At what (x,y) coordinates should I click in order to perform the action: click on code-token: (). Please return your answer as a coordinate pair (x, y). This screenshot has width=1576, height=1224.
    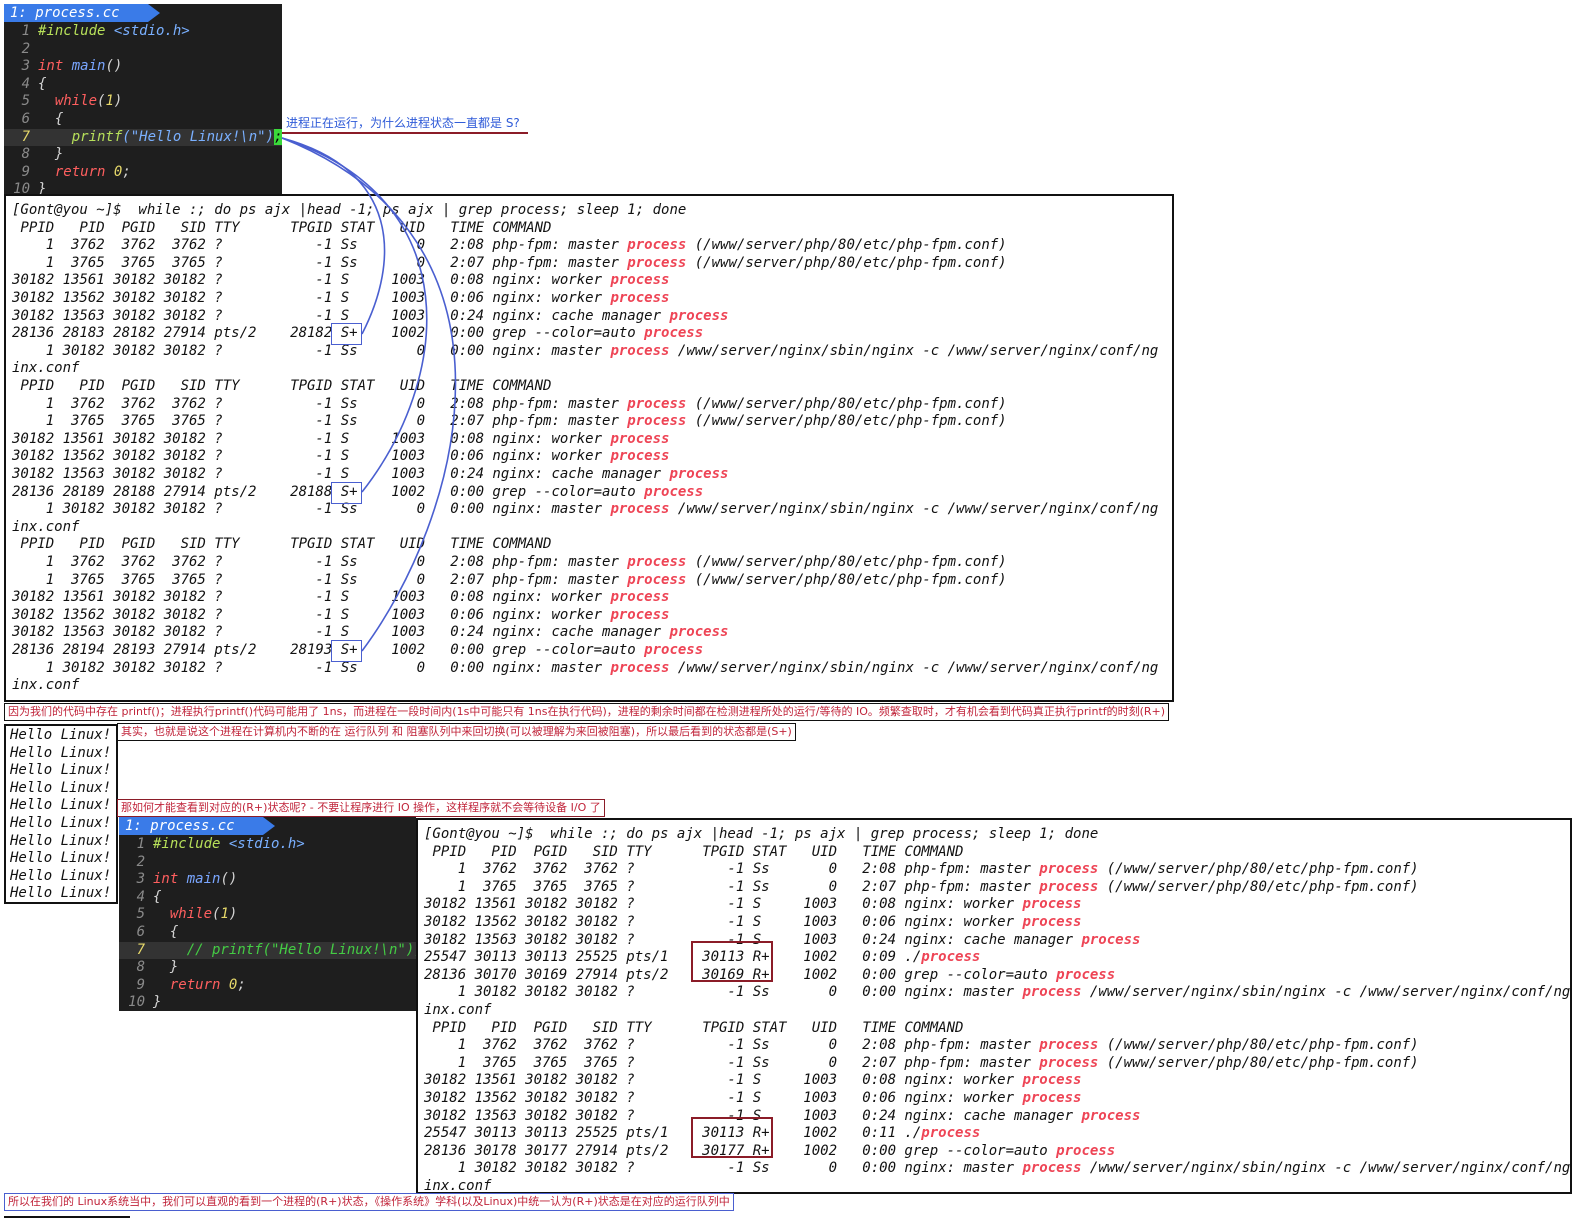
    Looking at the image, I should click on (229, 879).